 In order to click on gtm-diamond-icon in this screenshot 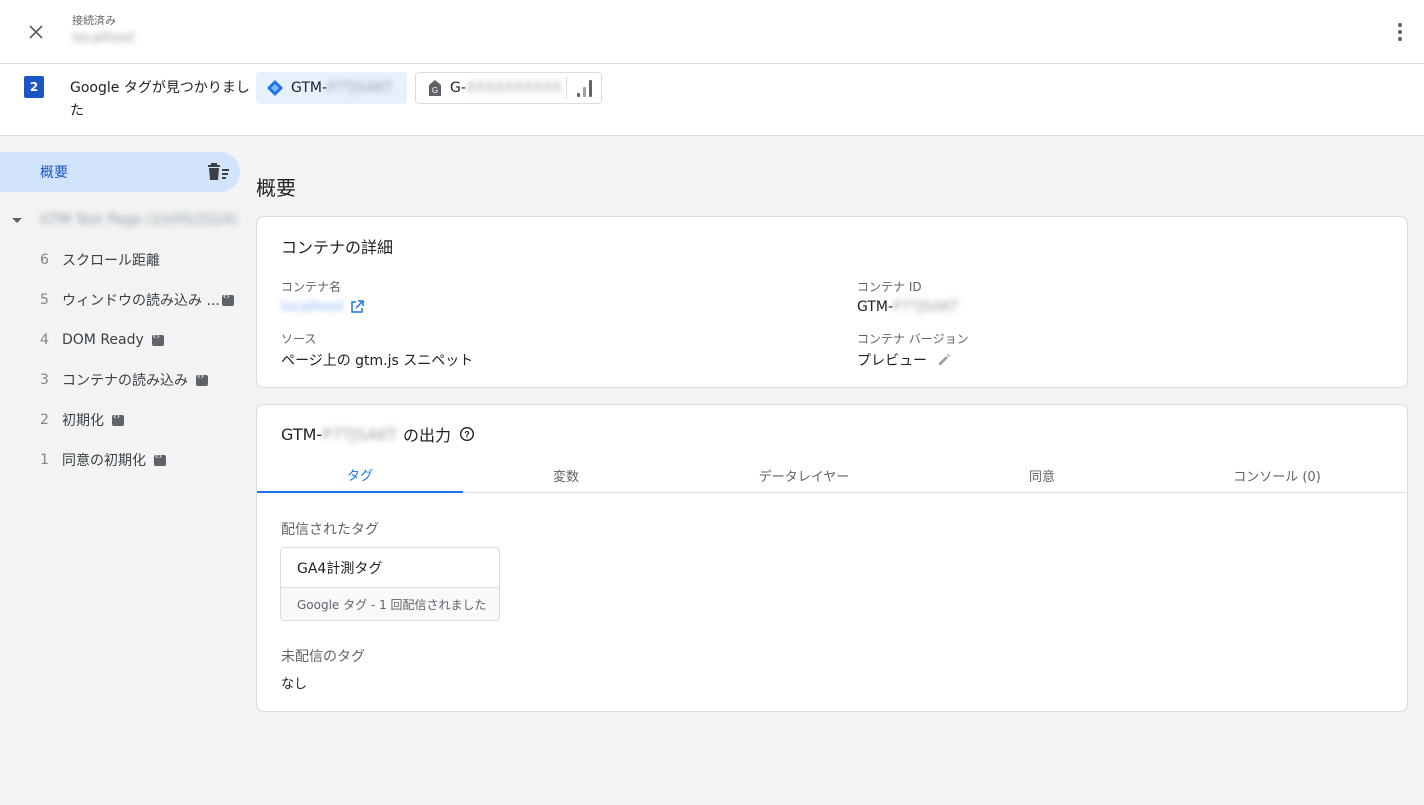, I will do `click(275, 88)`.